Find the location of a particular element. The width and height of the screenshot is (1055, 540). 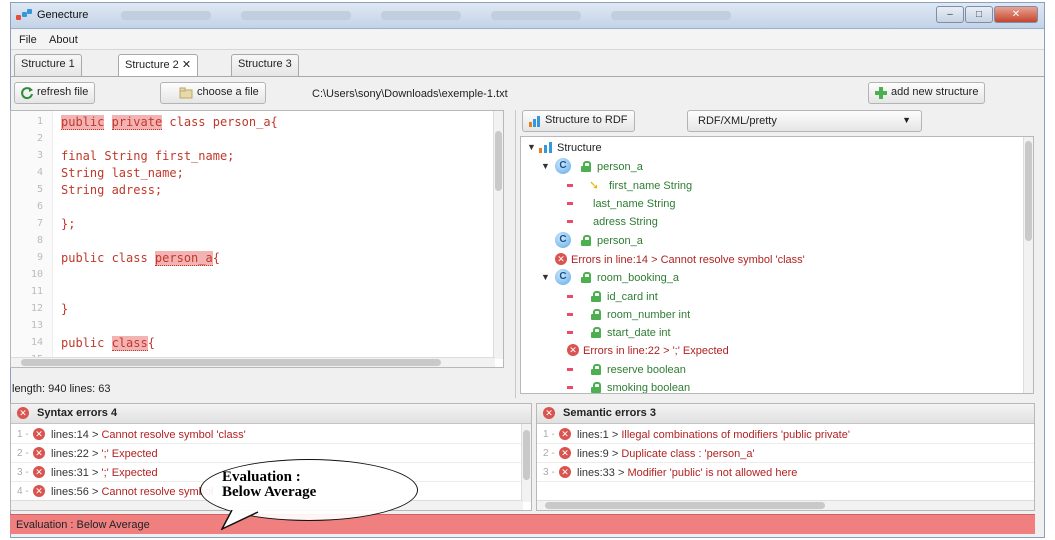

panel-title: Semantic errors 3 is located at coordinates (609, 413).